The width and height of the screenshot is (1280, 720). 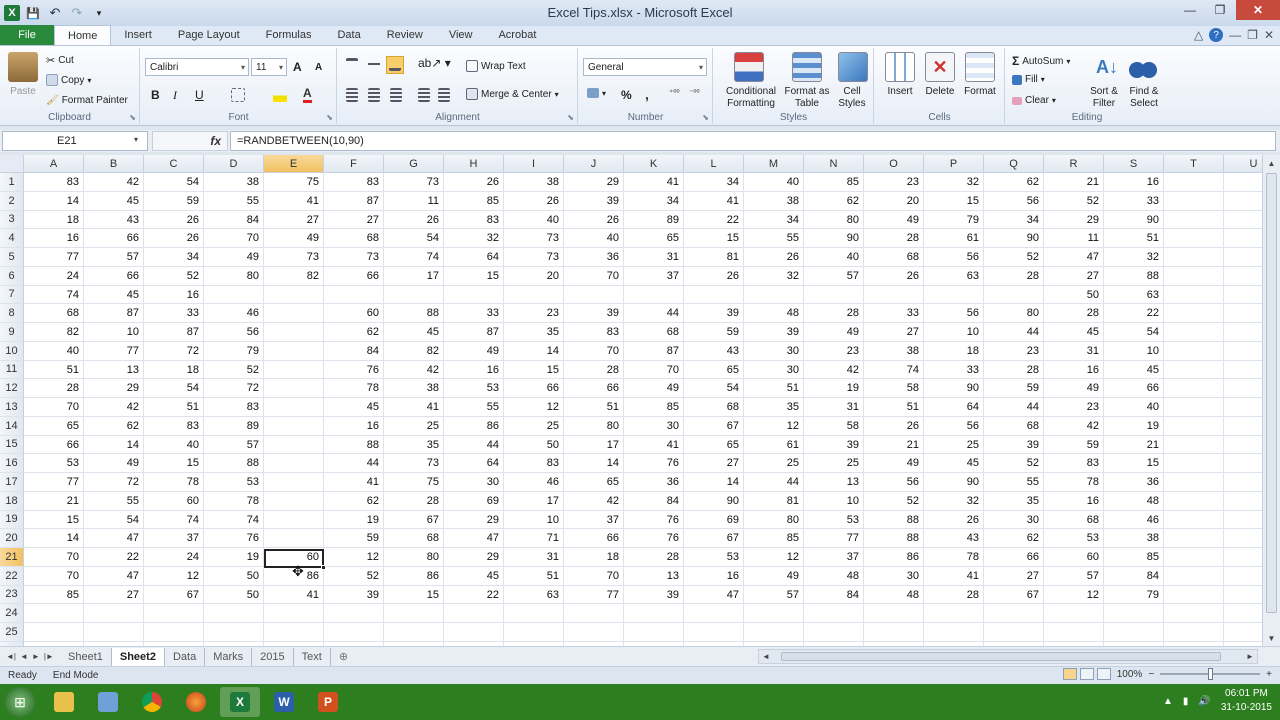 I want to click on cell-a12: 28, so click(x=54, y=388).